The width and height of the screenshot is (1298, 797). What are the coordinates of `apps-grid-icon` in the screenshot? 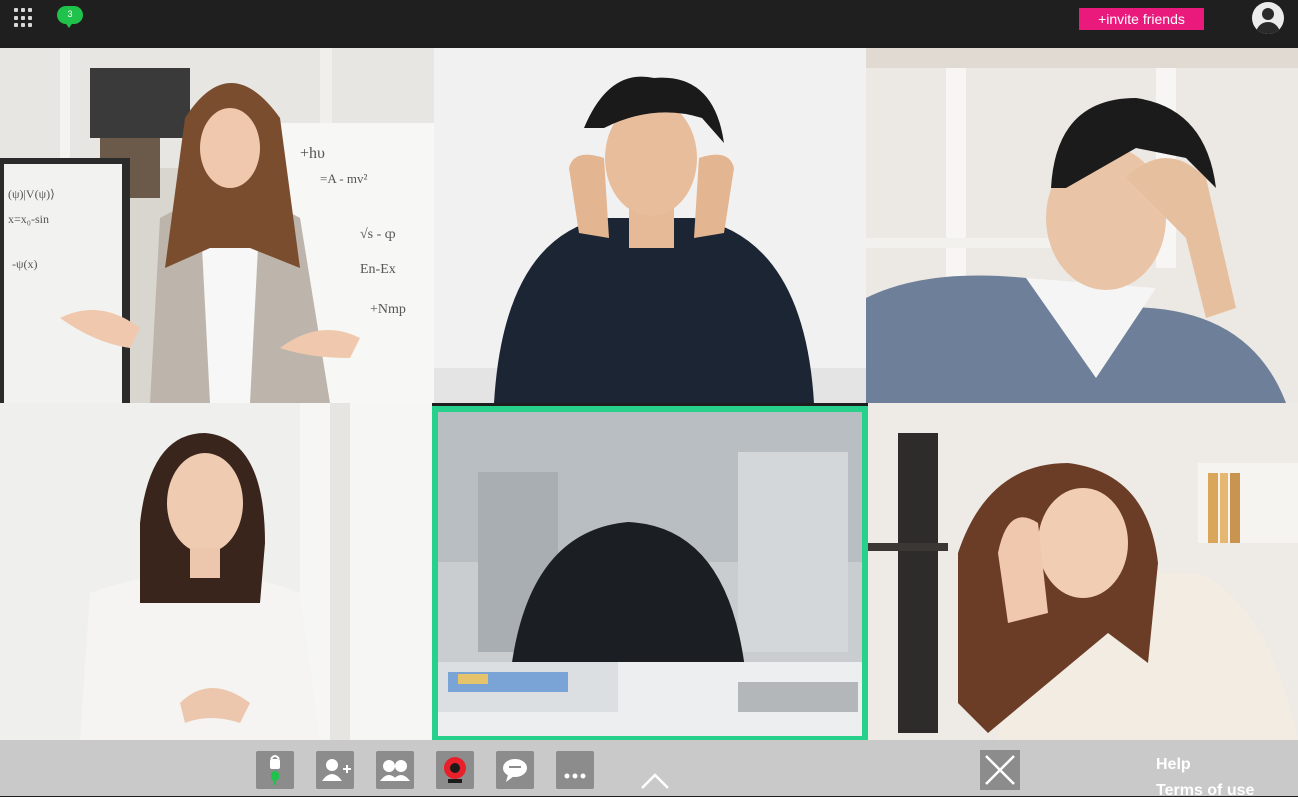 It's located at (24, 18).